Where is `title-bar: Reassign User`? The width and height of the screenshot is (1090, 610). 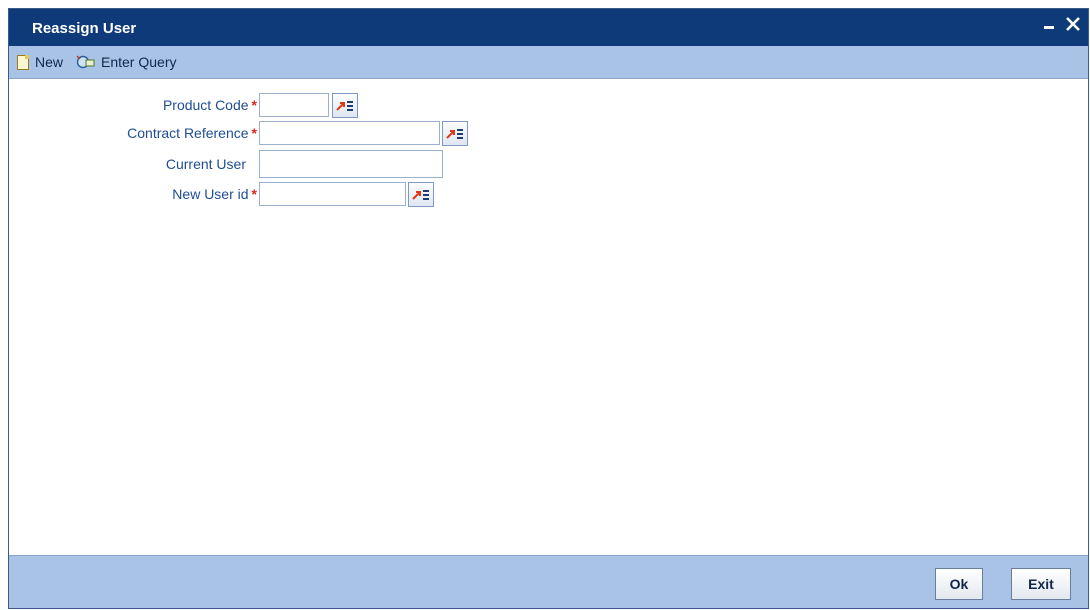
title-bar: Reassign User is located at coordinates (548, 27).